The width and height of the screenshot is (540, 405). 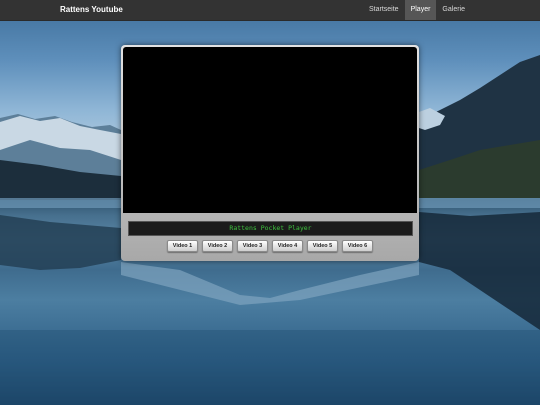 I want to click on nav-menu: Startseite Player Galerie, so click(x=417, y=10).